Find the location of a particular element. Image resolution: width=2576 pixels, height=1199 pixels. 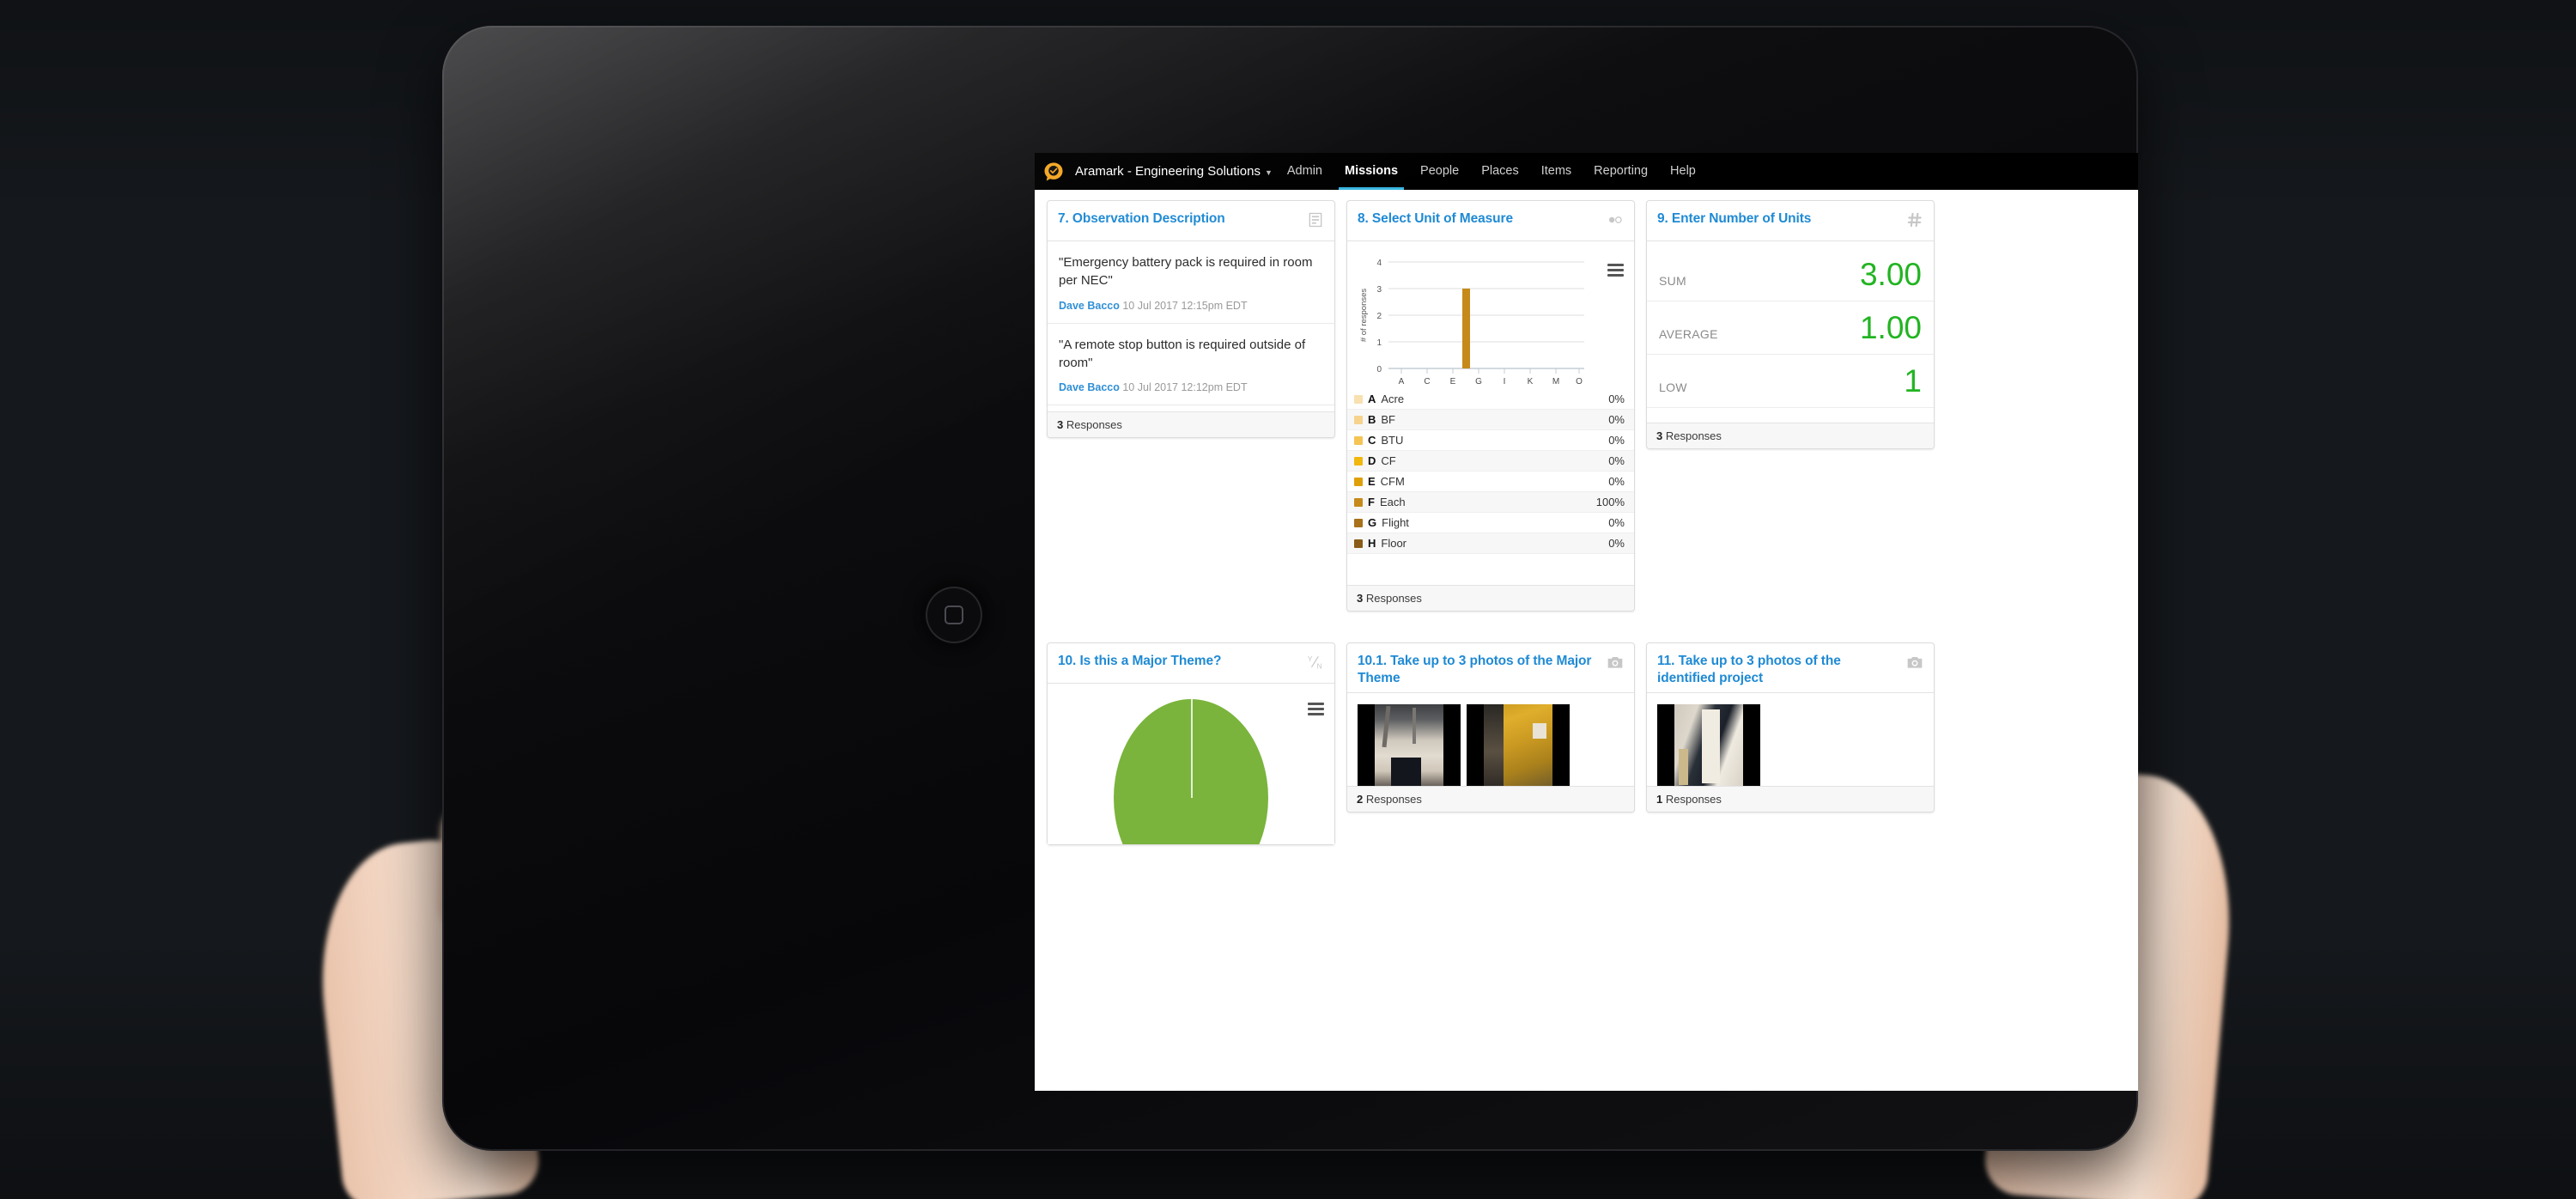

legend-label: CFM is located at coordinates (1393, 481).